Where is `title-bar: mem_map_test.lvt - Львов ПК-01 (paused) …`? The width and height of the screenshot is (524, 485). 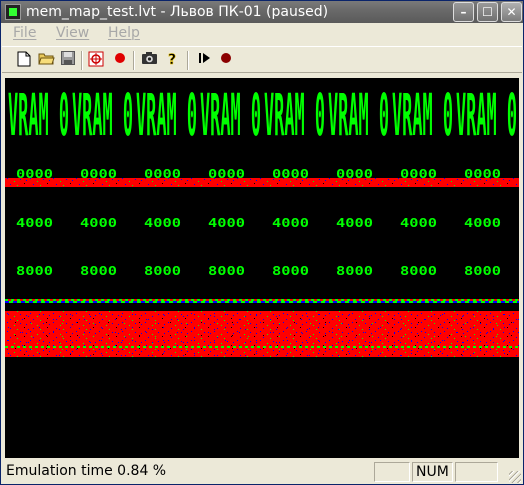 title-bar: mem_map_test.lvt - Львов ПК-01 (paused) … is located at coordinates (262, 12).